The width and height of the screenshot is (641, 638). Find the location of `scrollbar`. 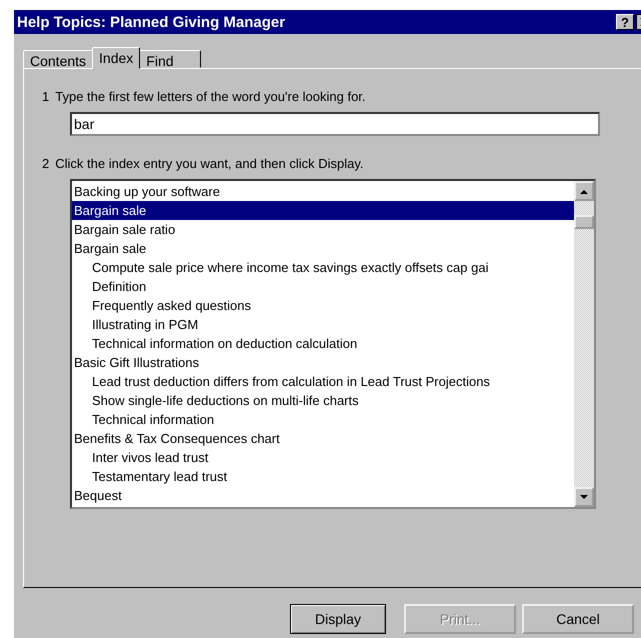

scrollbar is located at coordinates (584, 344).